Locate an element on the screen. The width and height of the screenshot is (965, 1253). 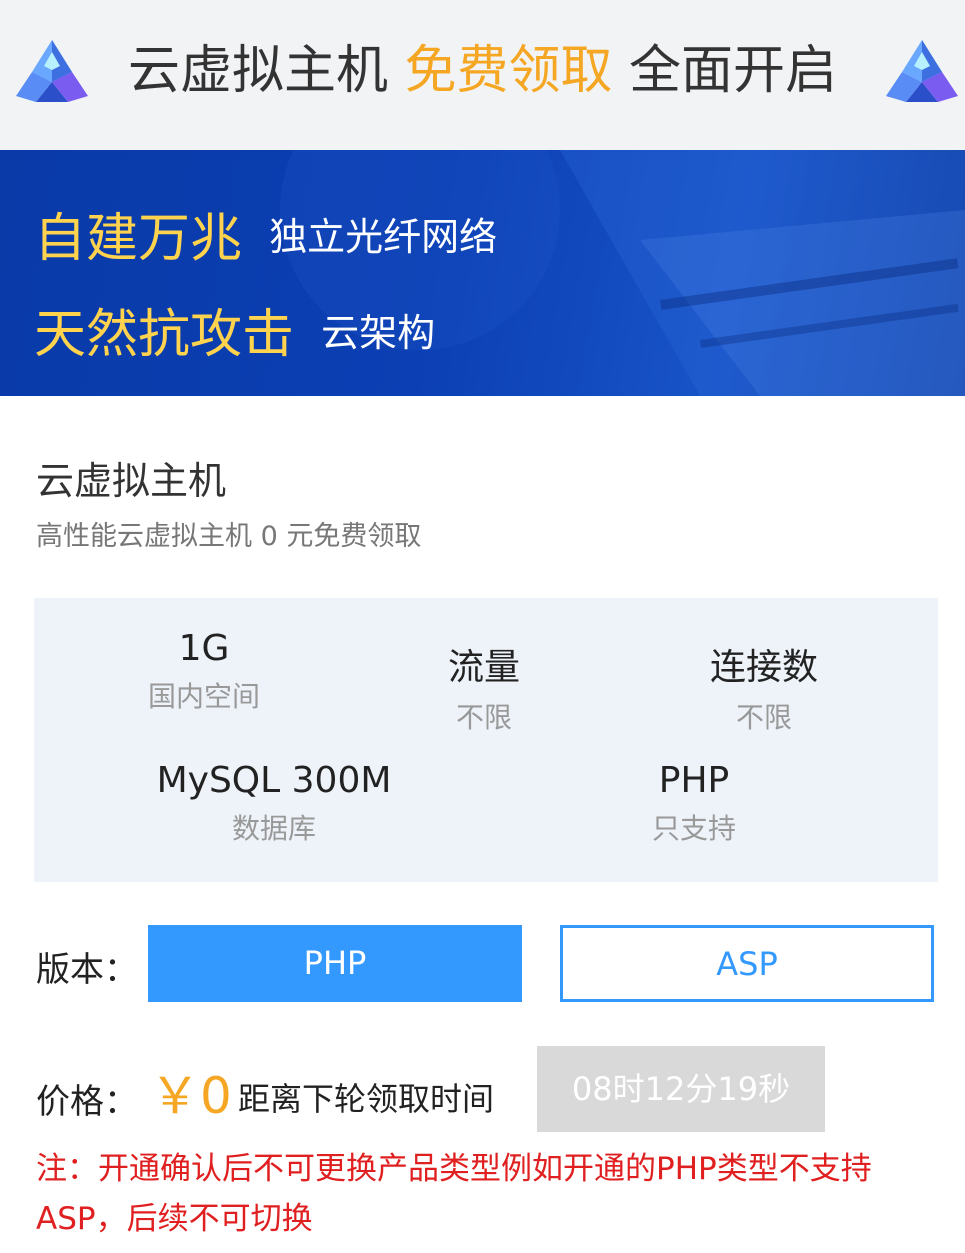
product-title: 云虚拟主机 is located at coordinates (131, 481).